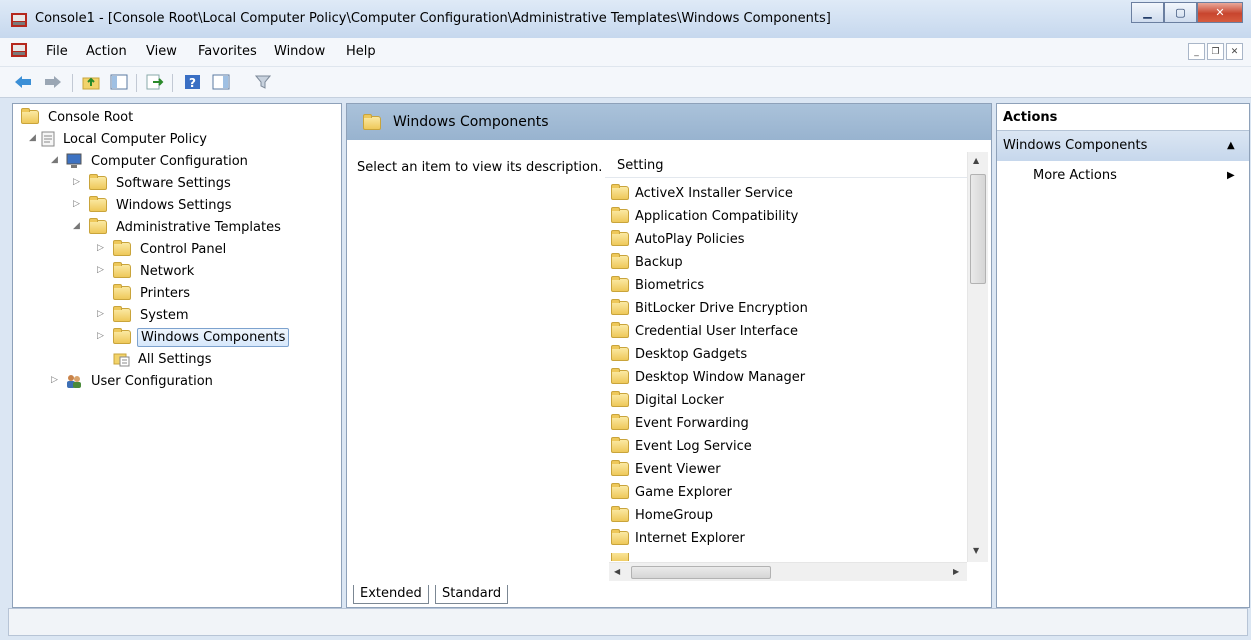 This screenshot has width=1251, height=640. I want to click on help-icon: ?, so click(193, 82).